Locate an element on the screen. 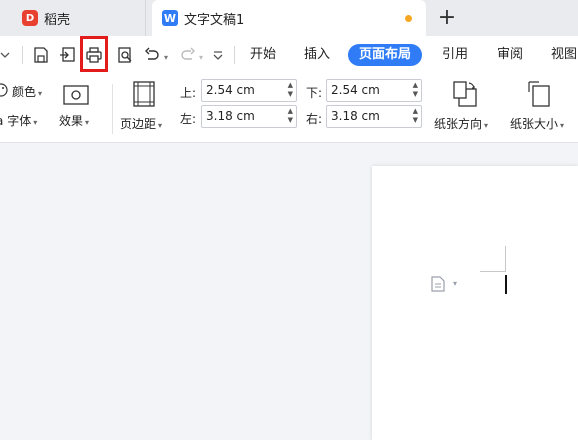 The width and height of the screenshot is (578, 440). tab-start: 开始 is located at coordinates (263, 55).